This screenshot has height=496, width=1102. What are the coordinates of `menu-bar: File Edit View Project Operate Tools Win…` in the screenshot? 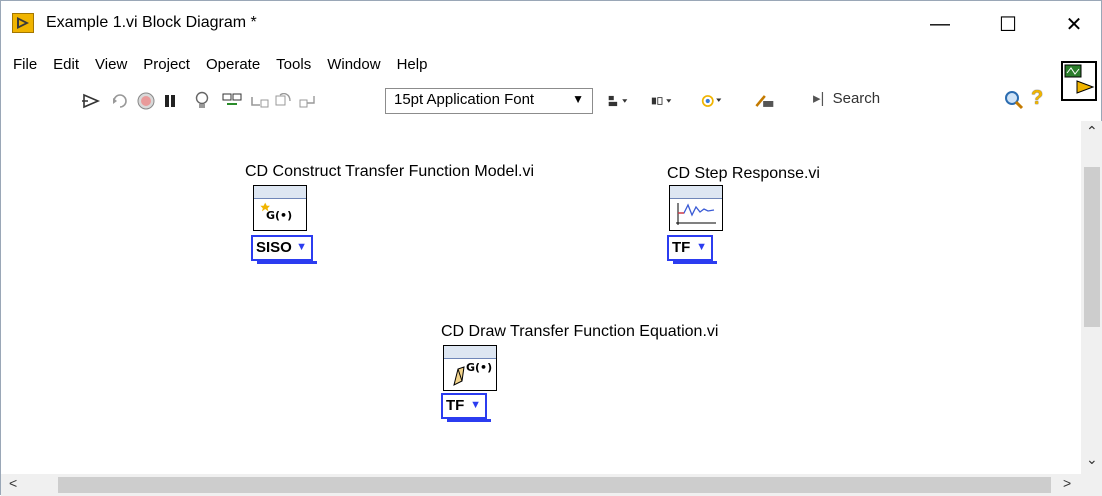 It's located at (551, 64).